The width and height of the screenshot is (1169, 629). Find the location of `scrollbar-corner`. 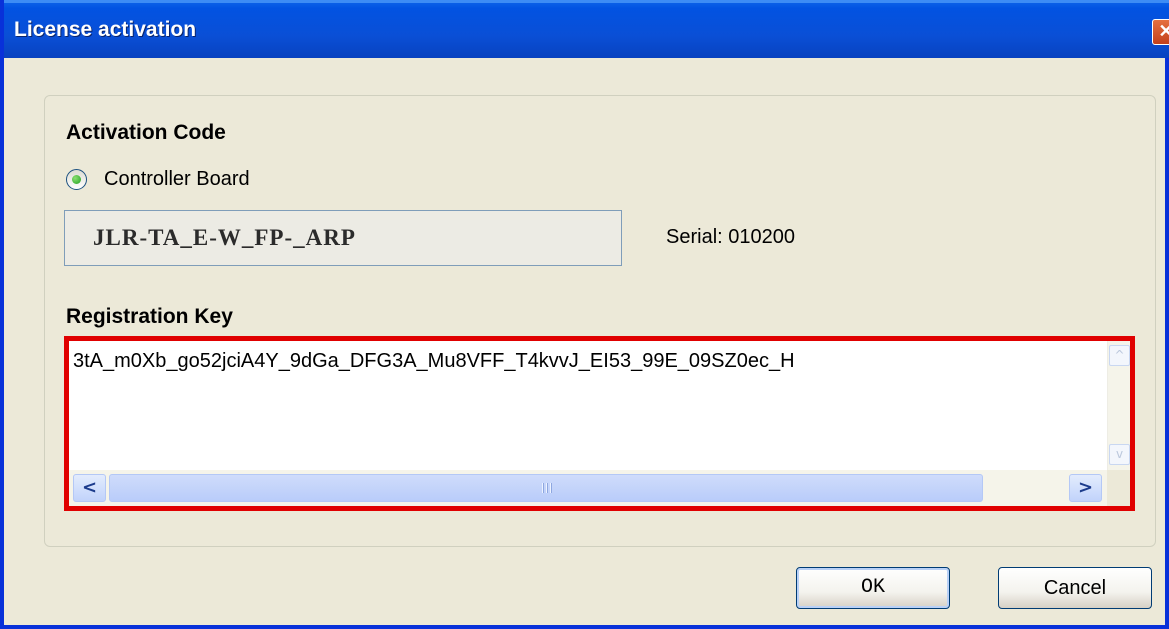

scrollbar-corner is located at coordinates (1118, 488).